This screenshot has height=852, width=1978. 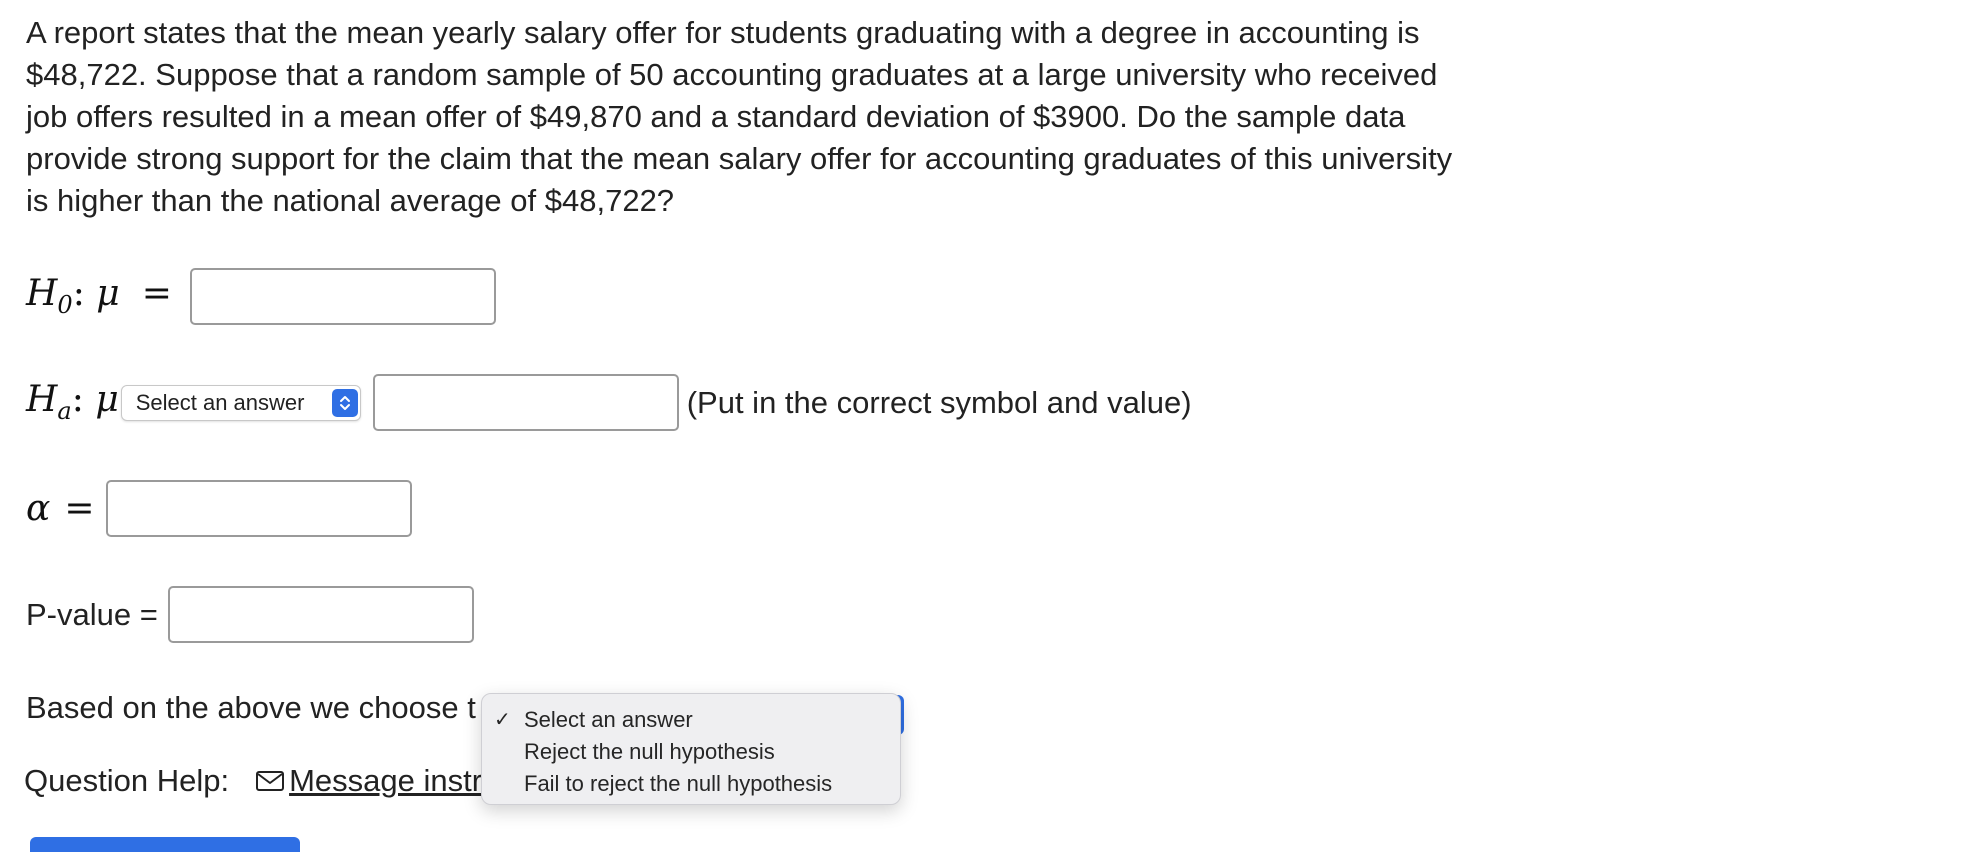 I want to click on dropdown-option-reject-null: Reject the null hypothesis, so click(x=691, y=752).